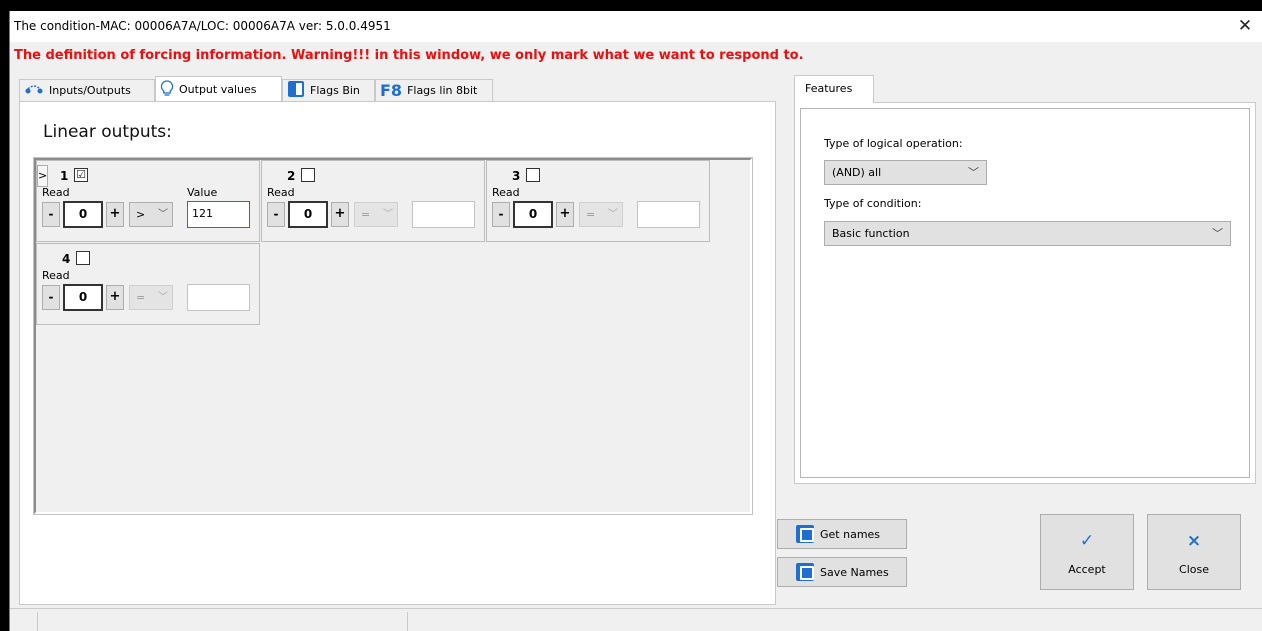 The width and height of the screenshot is (1262, 631). Describe the element at coordinates (218, 214) in the screenshot. I see `value-input: 121` at that location.